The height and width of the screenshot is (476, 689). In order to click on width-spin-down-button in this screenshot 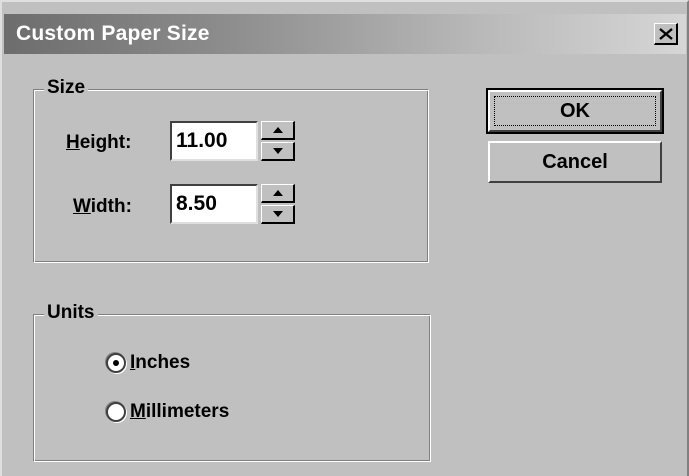, I will do `click(278, 214)`.